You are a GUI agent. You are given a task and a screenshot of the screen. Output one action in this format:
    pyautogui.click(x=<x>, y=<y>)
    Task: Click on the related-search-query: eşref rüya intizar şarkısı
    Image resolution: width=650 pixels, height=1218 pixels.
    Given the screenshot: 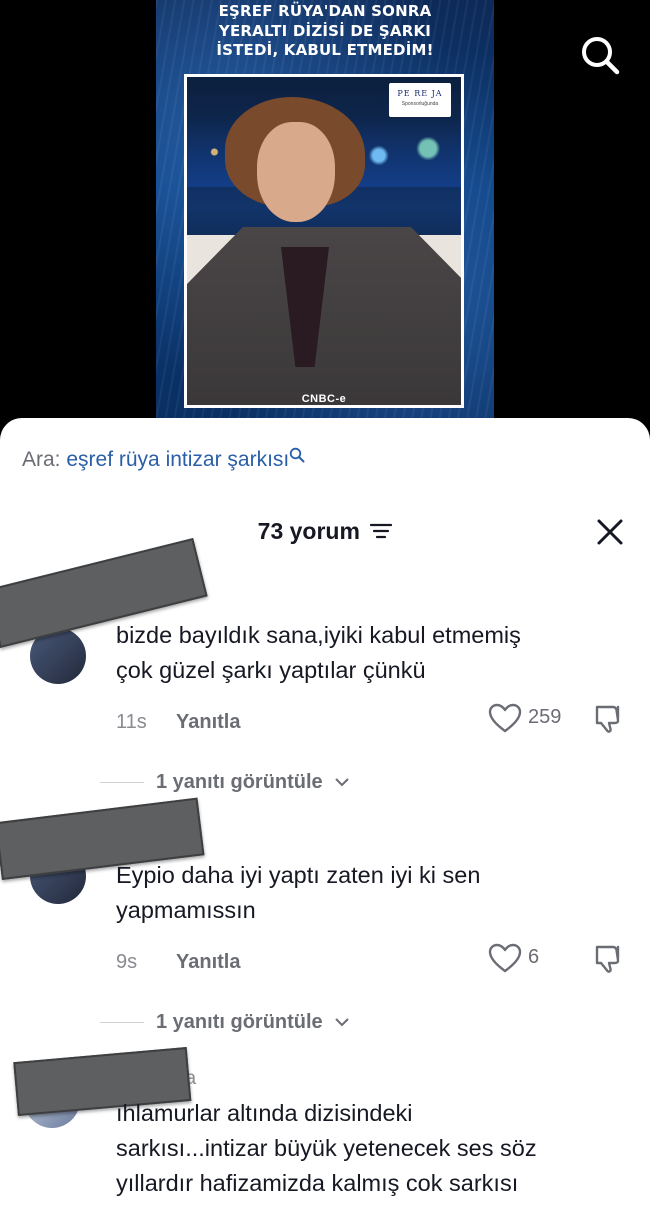 What is the action you would take?
    pyautogui.click(x=177, y=459)
    